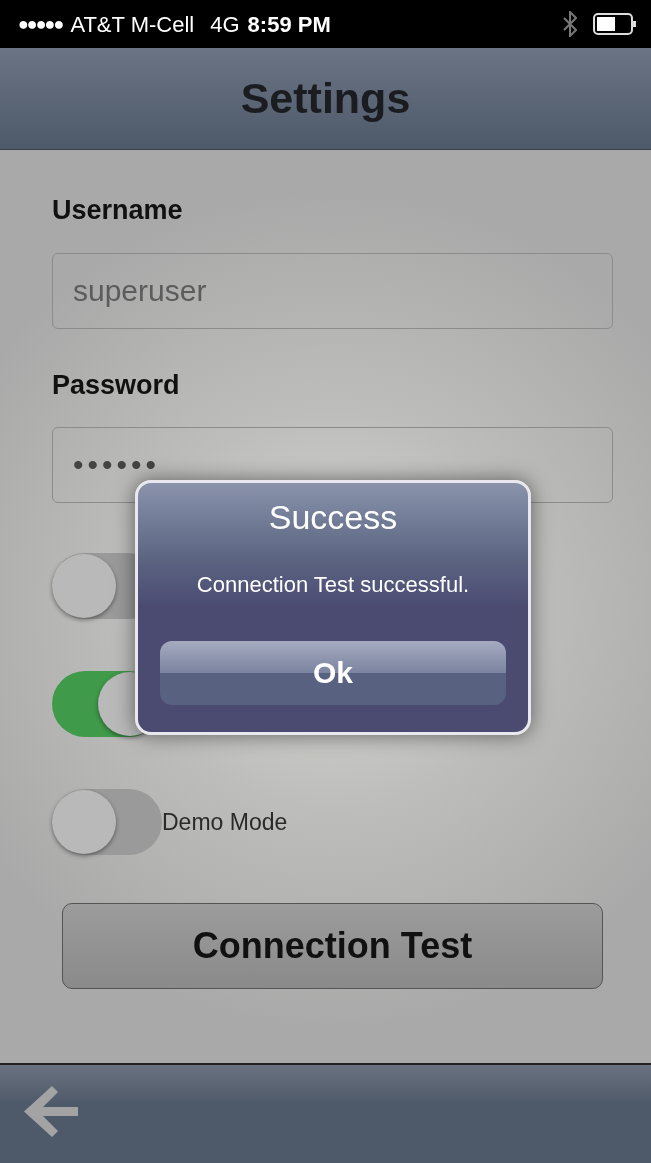  What do you see at coordinates (333, 672) in the screenshot?
I see `ok-button: Ok` at bounding box center [333, 672].